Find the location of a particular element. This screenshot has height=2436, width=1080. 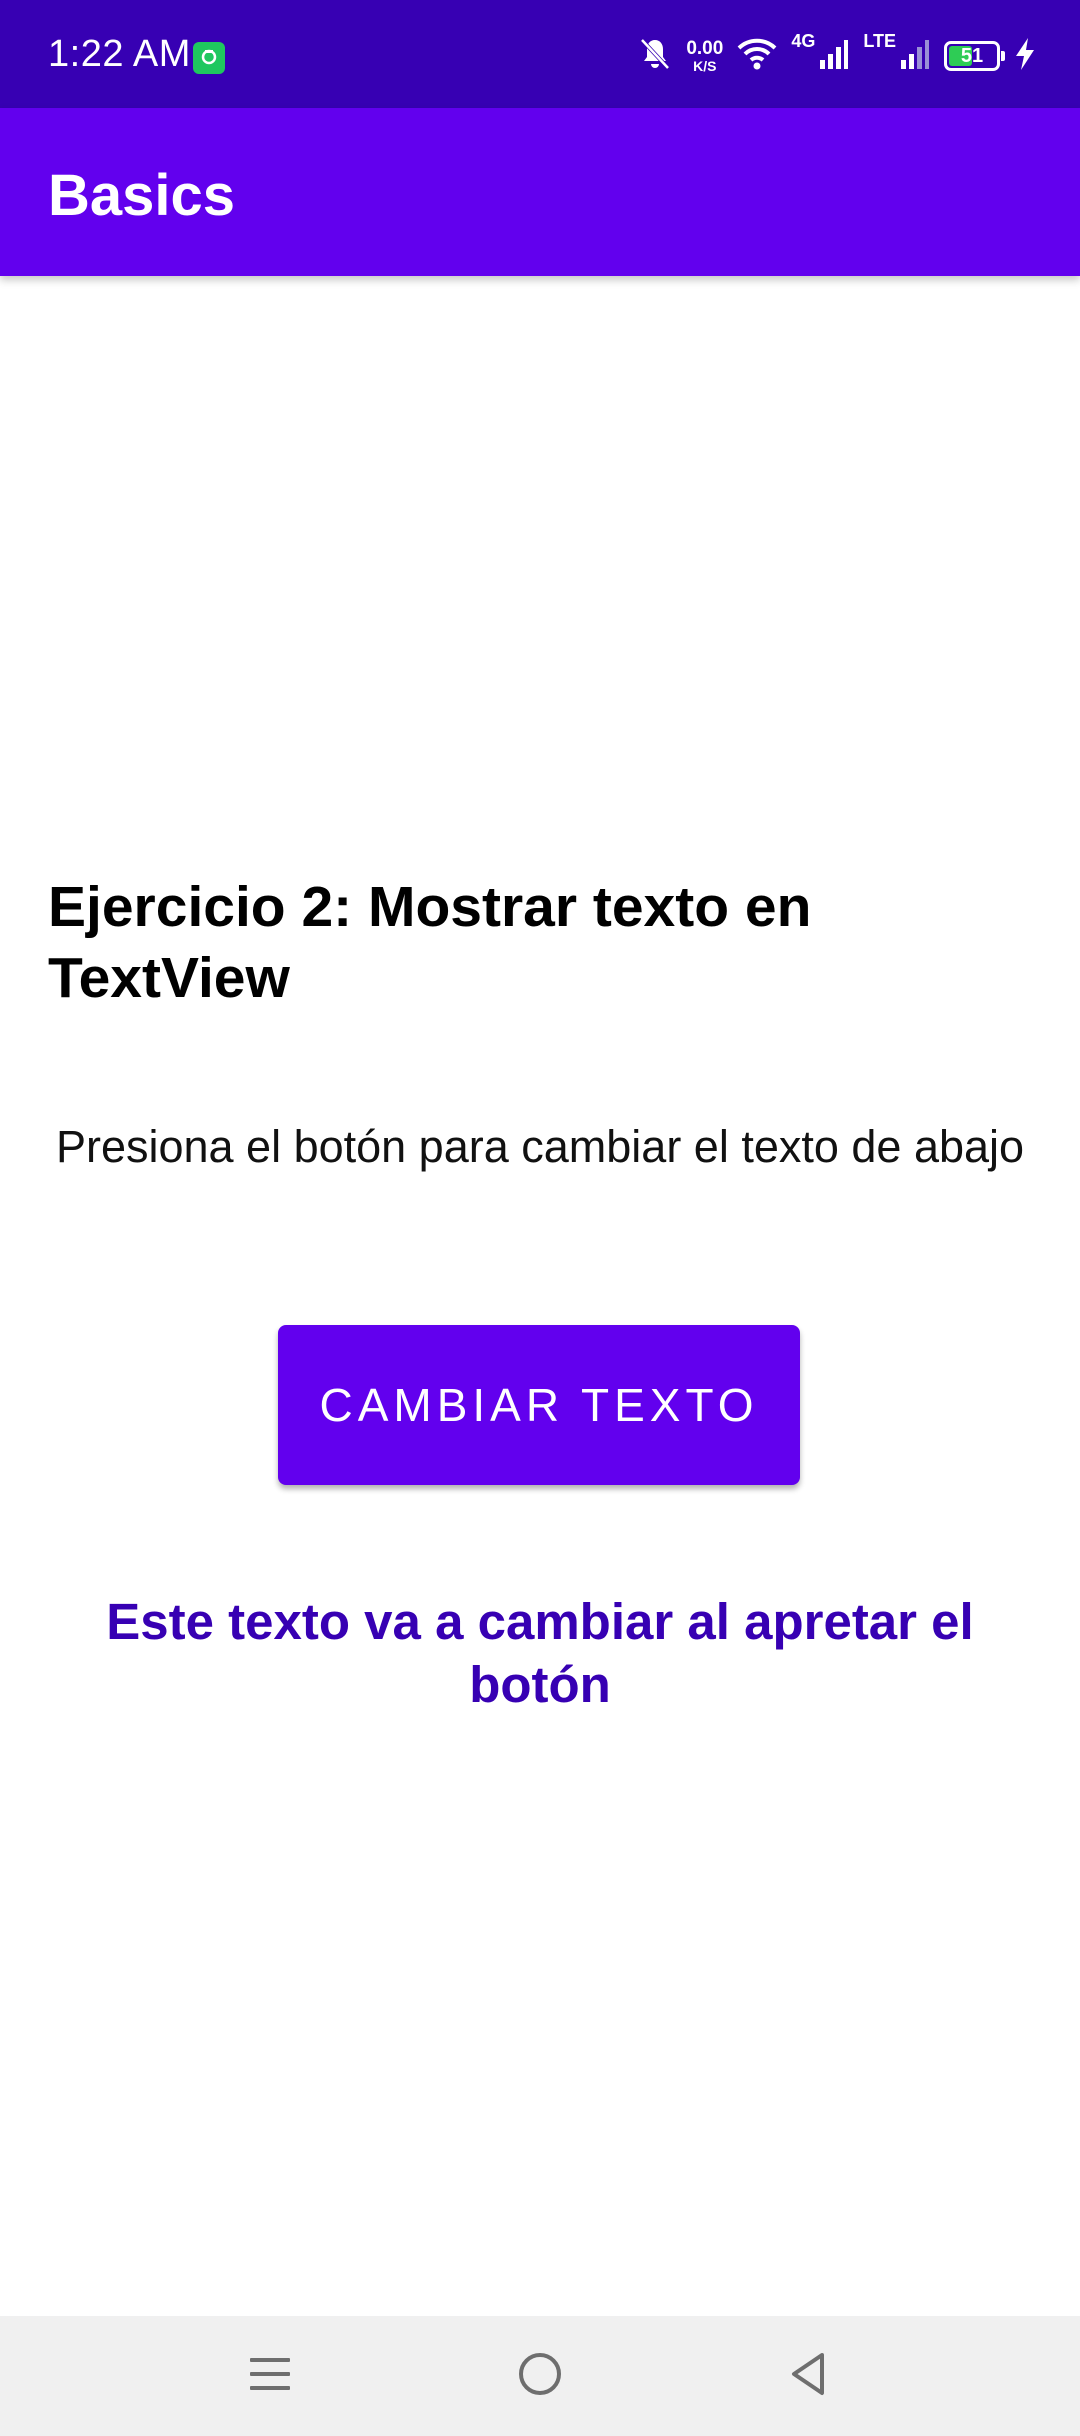

navigation-bar is located at coordinates (540, 2376).